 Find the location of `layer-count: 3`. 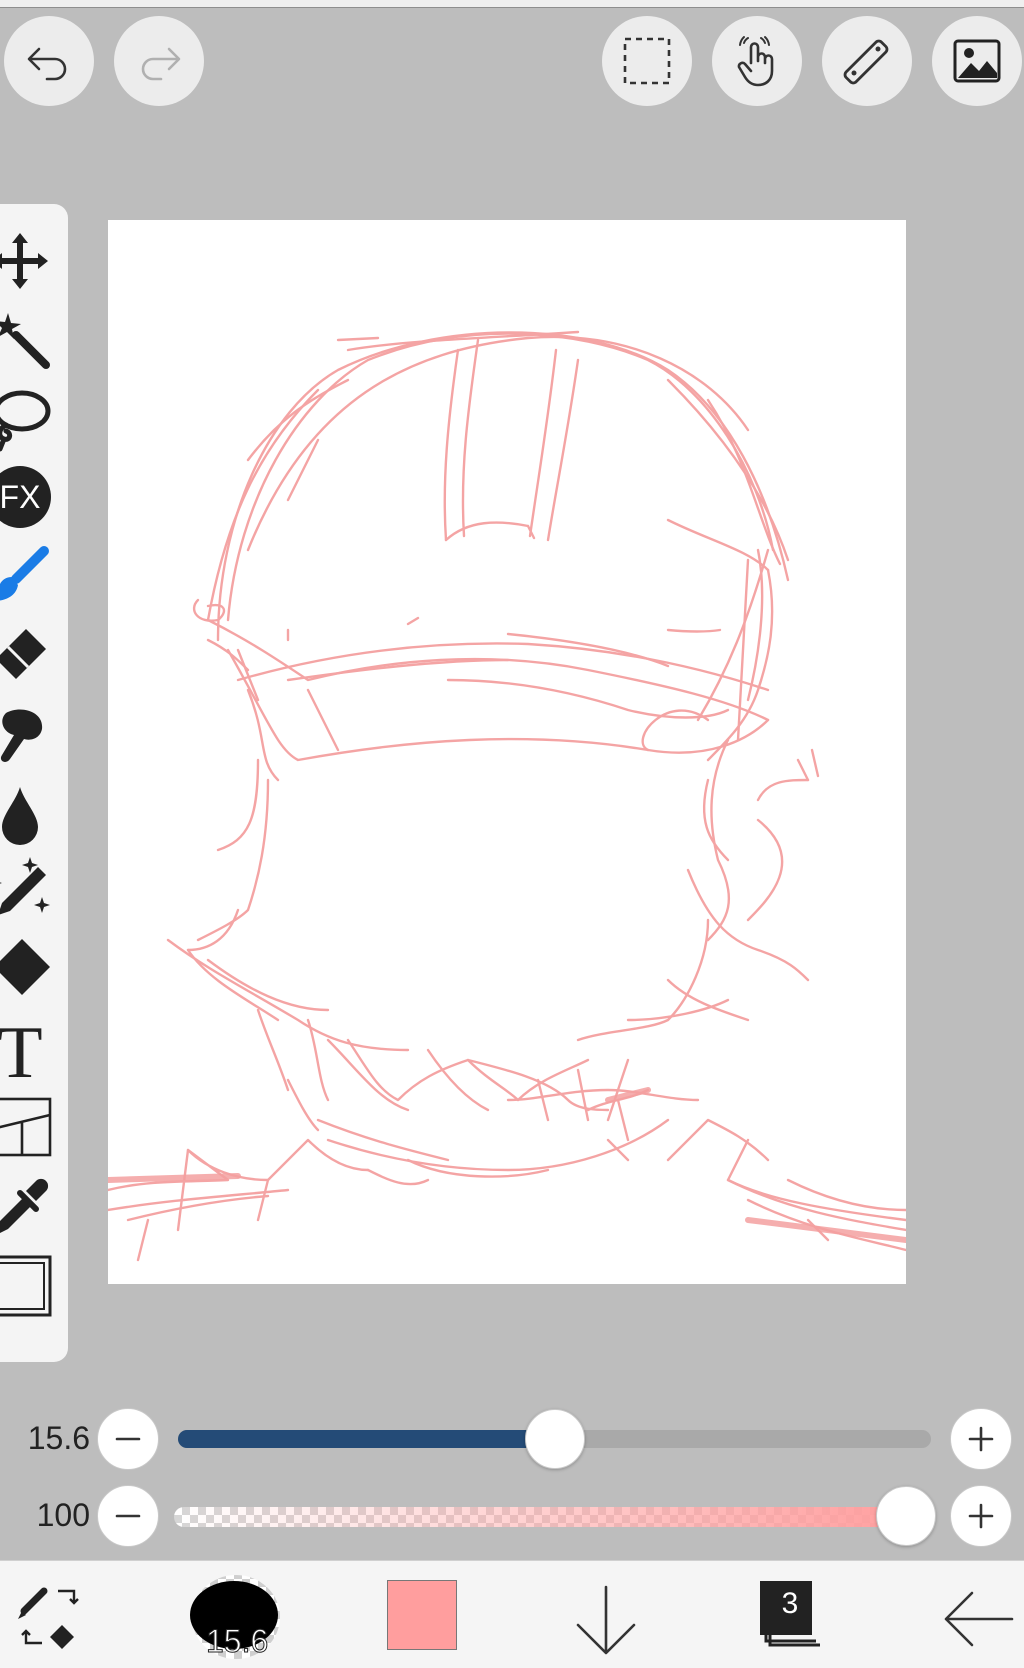

layer-count: 3 is located at coordinates (790, 1603).